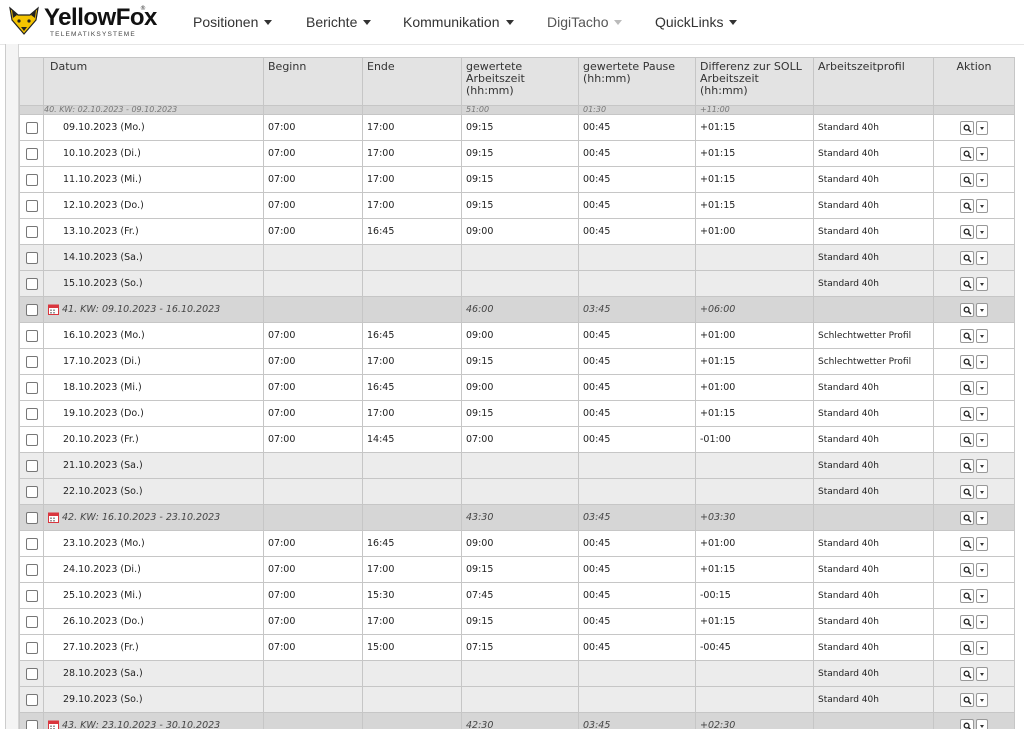 This screenshot has width=1024, height=729. What do you see at coordinates (412, 81) in the screenshot?
I see `header-ende: Ende` at bounding box center [412, 81].